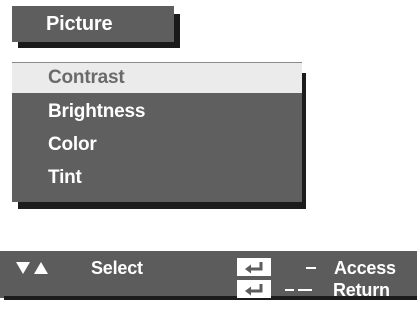  I want to click on up-down-arrows-icon, so click(32, 268).